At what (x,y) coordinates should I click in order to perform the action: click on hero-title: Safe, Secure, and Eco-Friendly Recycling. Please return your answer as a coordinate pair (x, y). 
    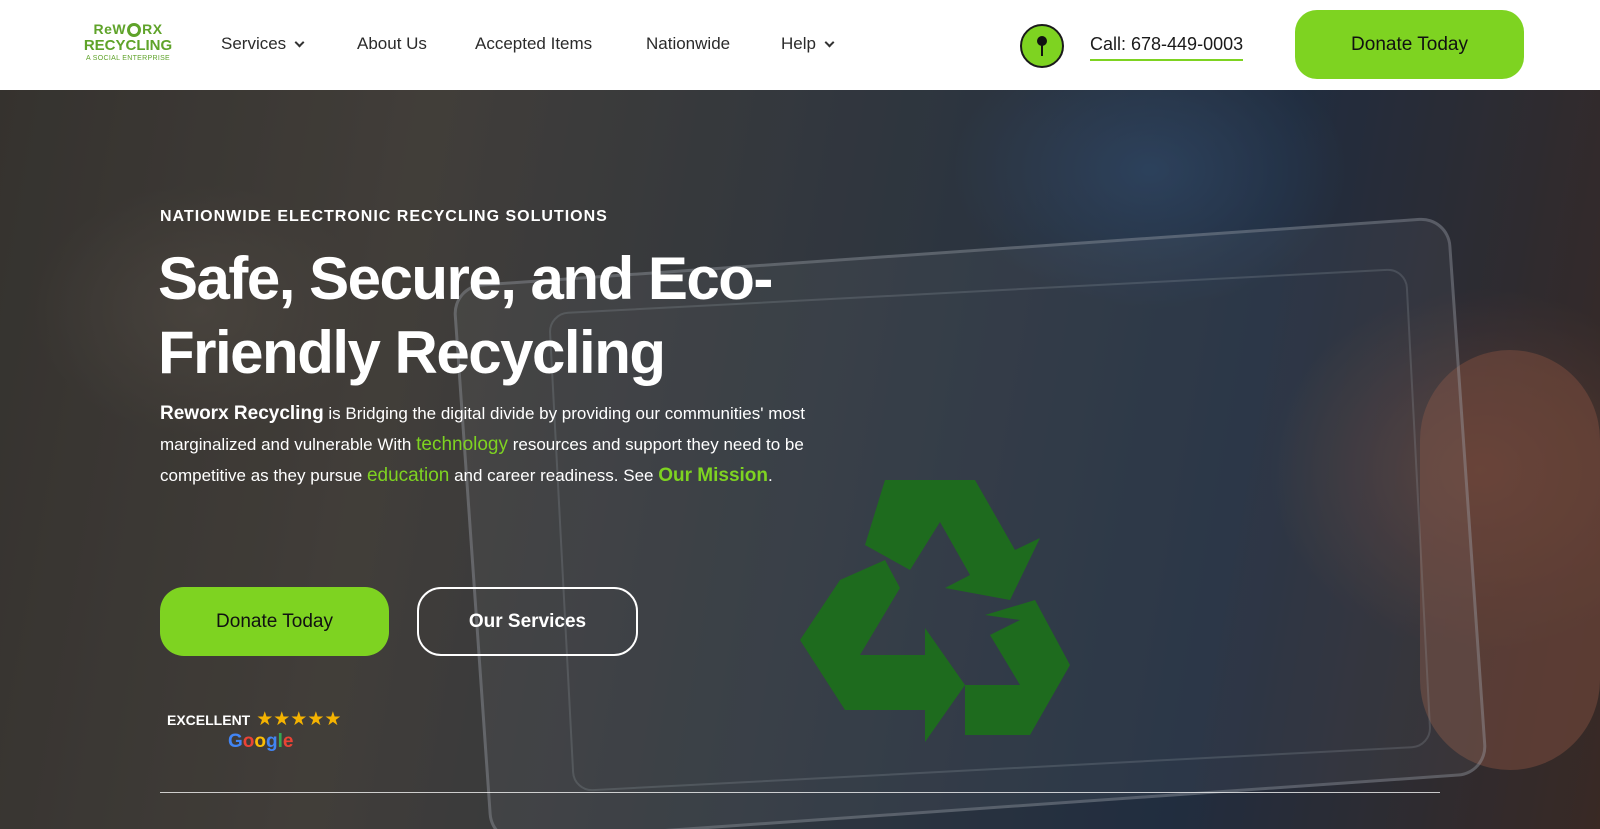
    Looking at the image, I should click on (465, 315).